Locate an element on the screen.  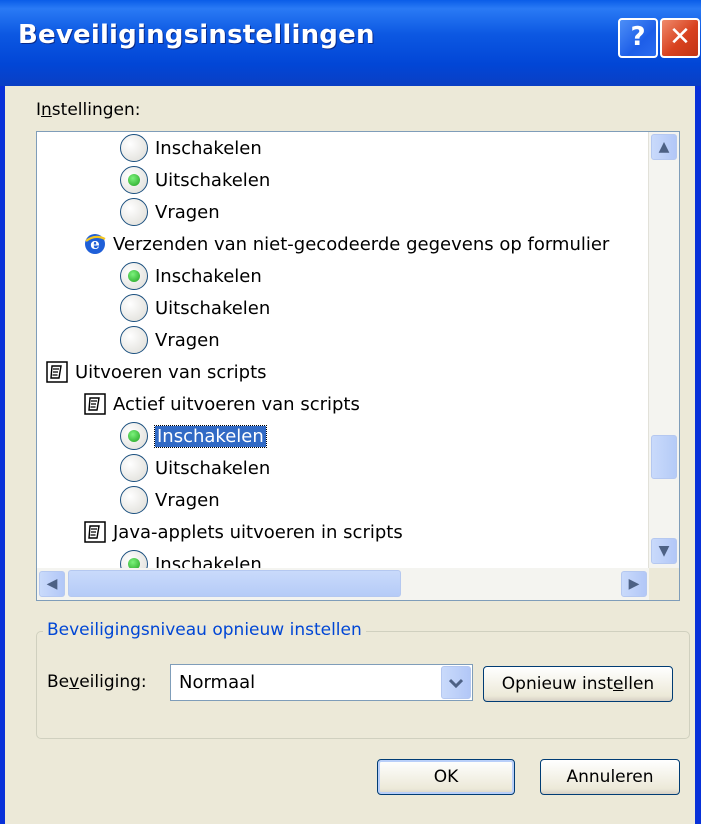
combo-dropdown-button is located at coordinates (456, 682).